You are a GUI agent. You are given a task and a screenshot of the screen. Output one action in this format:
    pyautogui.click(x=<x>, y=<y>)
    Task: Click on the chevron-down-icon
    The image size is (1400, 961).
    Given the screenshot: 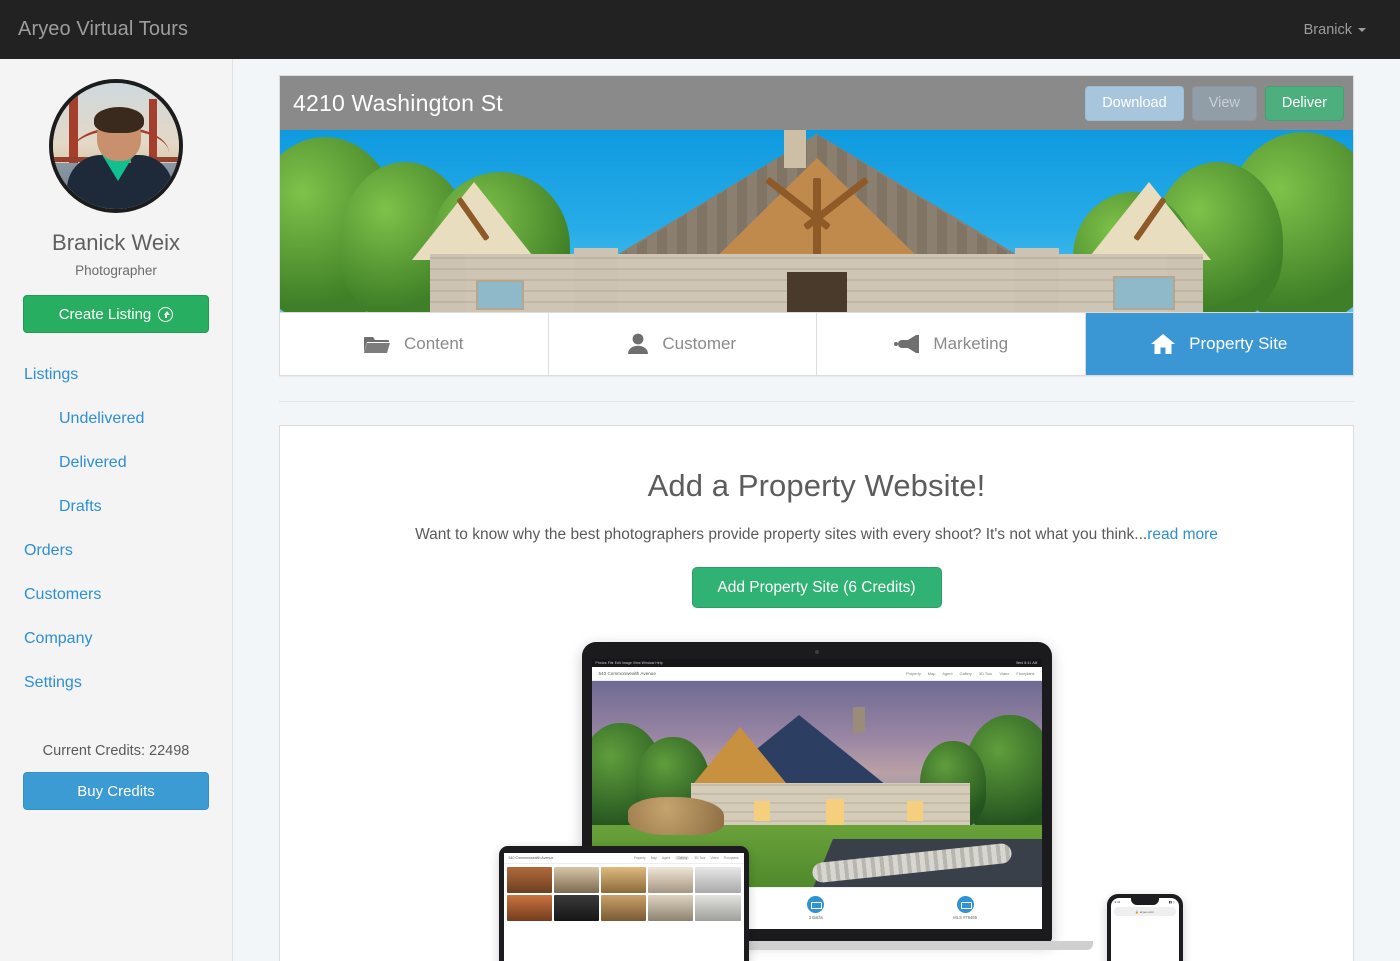 What is the action you would take?
    pyautogui.click(x=1362, y=29)
    